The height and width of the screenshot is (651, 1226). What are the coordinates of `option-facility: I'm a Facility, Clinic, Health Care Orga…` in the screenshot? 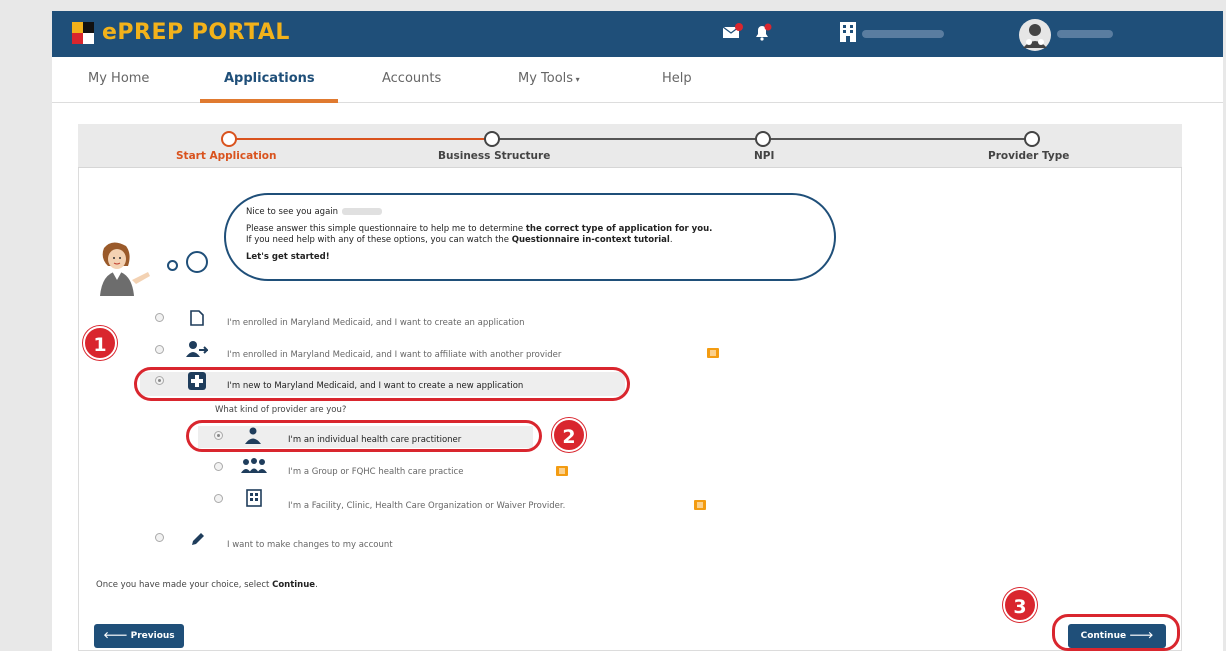 It's located at (426, 506).